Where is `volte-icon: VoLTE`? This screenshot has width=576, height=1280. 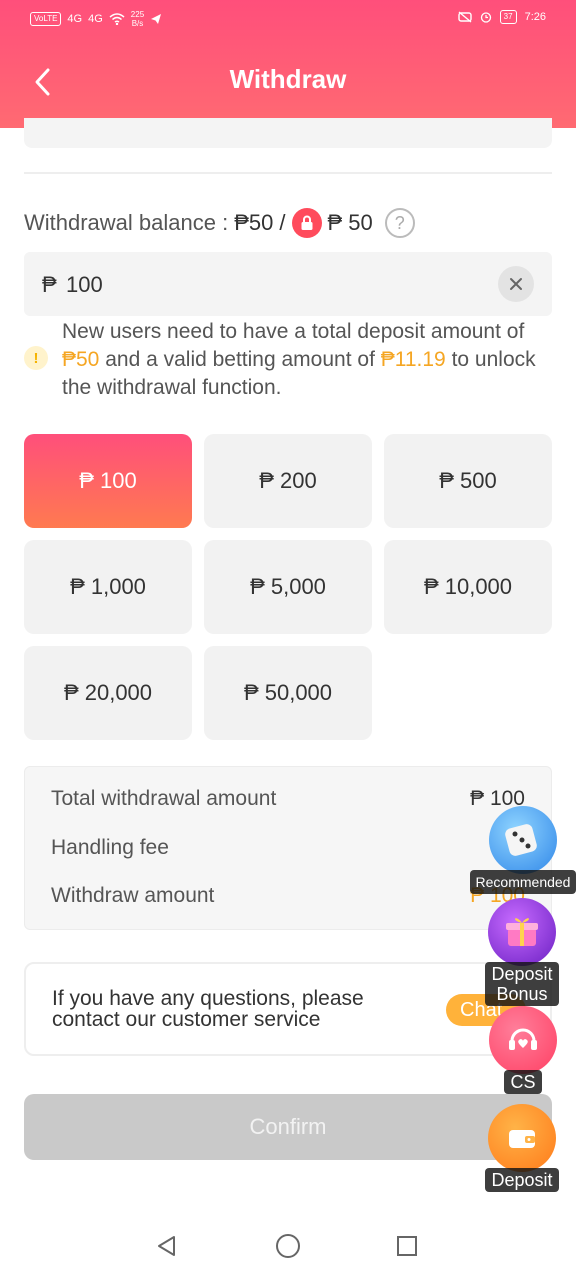 volte-icon: VoLTE is located at coordinates (46, 19).